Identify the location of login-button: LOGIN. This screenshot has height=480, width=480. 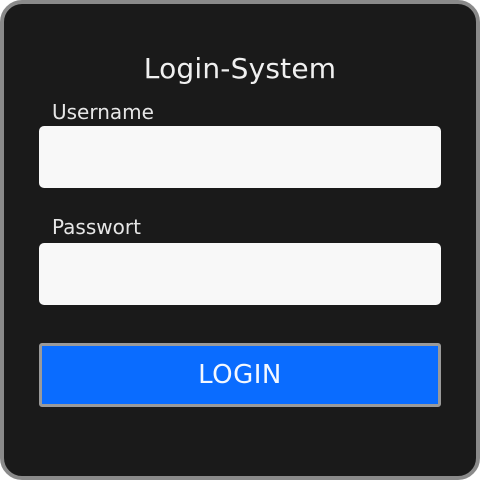
(240, 375).